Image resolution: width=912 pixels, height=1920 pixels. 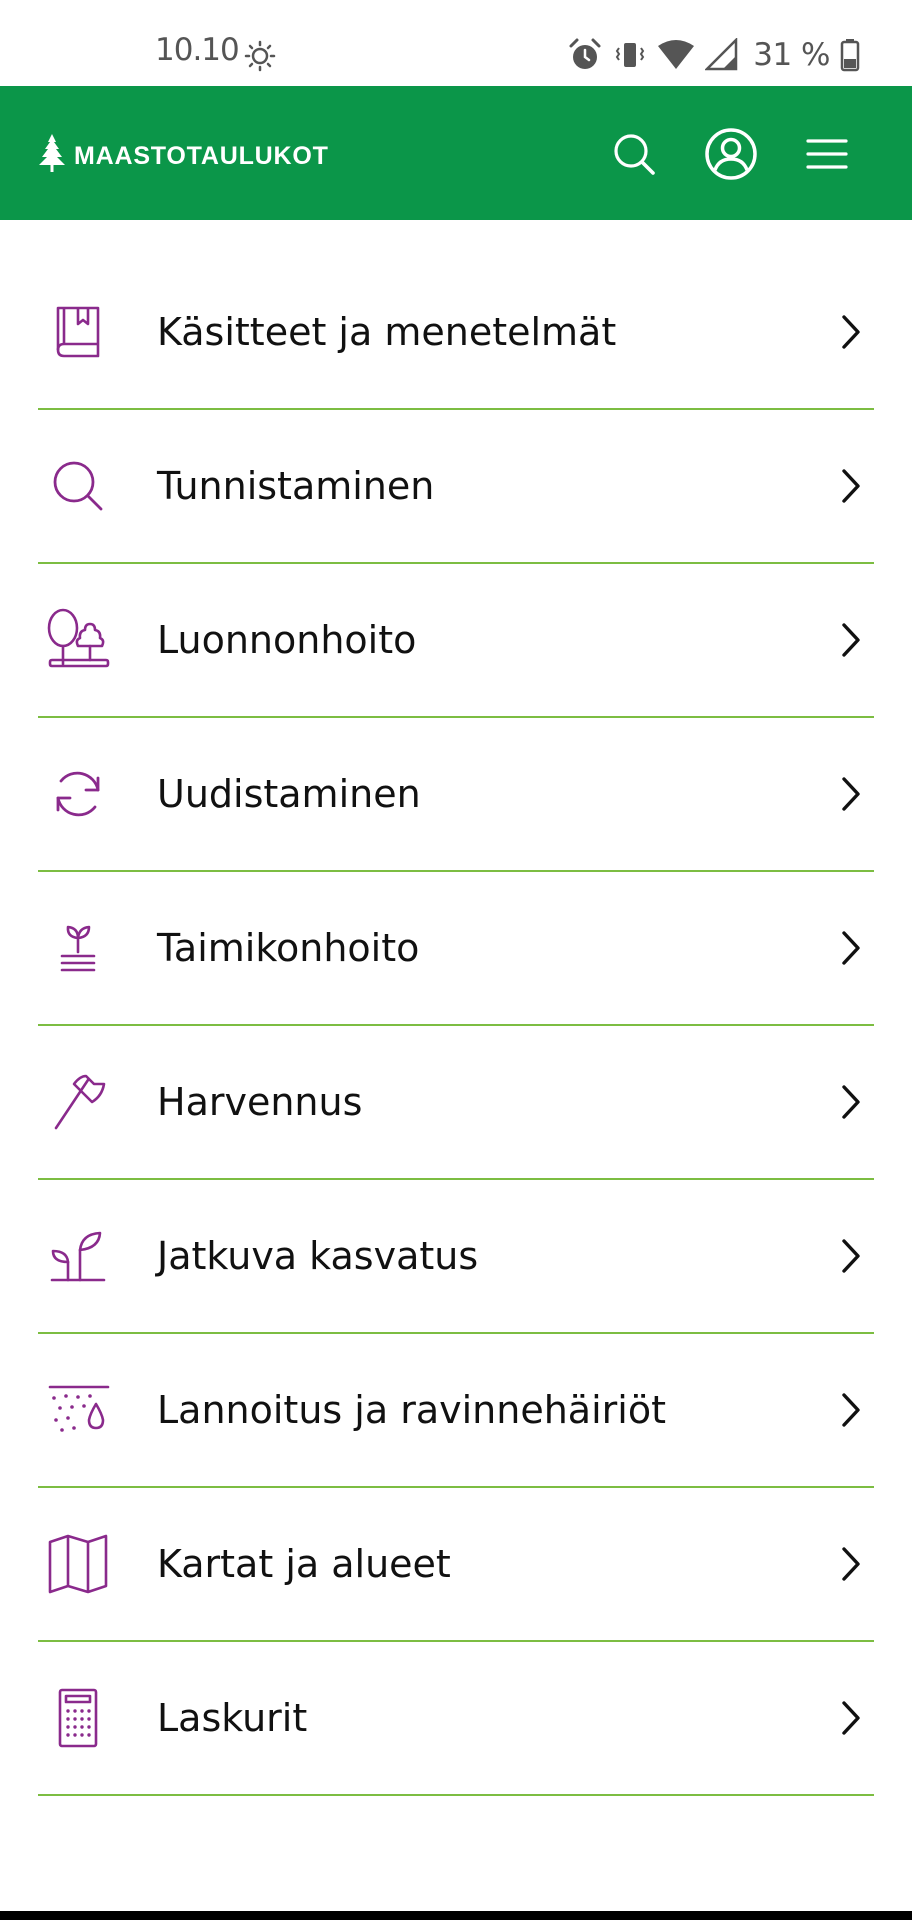 What do you see at coordinates (288, 948) in the screenshot?
I see `menu-item-label: Taimikonhoito` at bounding box center [288, 948].